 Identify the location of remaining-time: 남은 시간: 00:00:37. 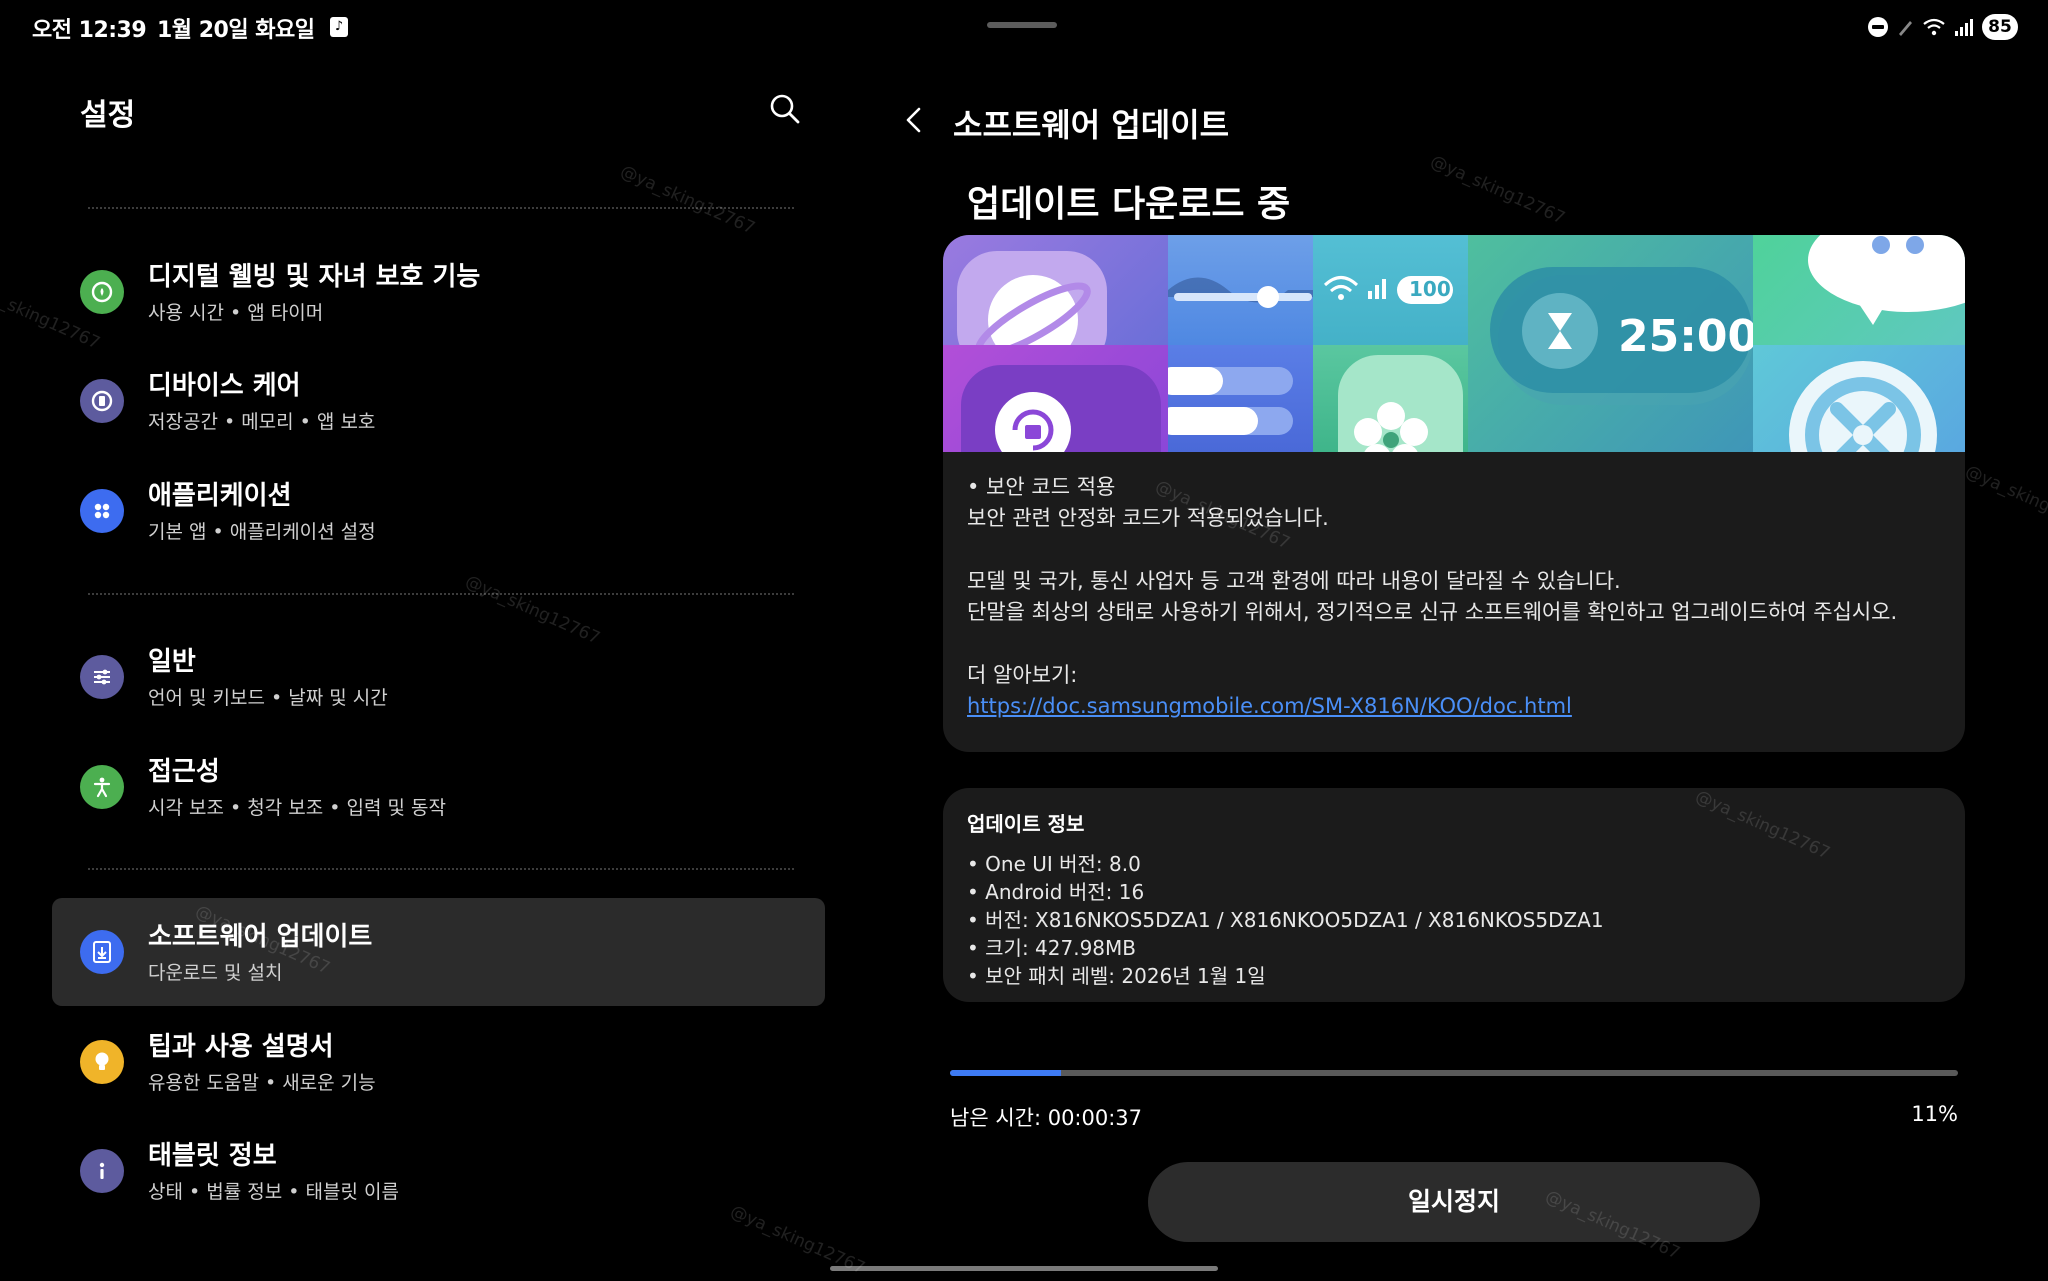
(1046, 1118).